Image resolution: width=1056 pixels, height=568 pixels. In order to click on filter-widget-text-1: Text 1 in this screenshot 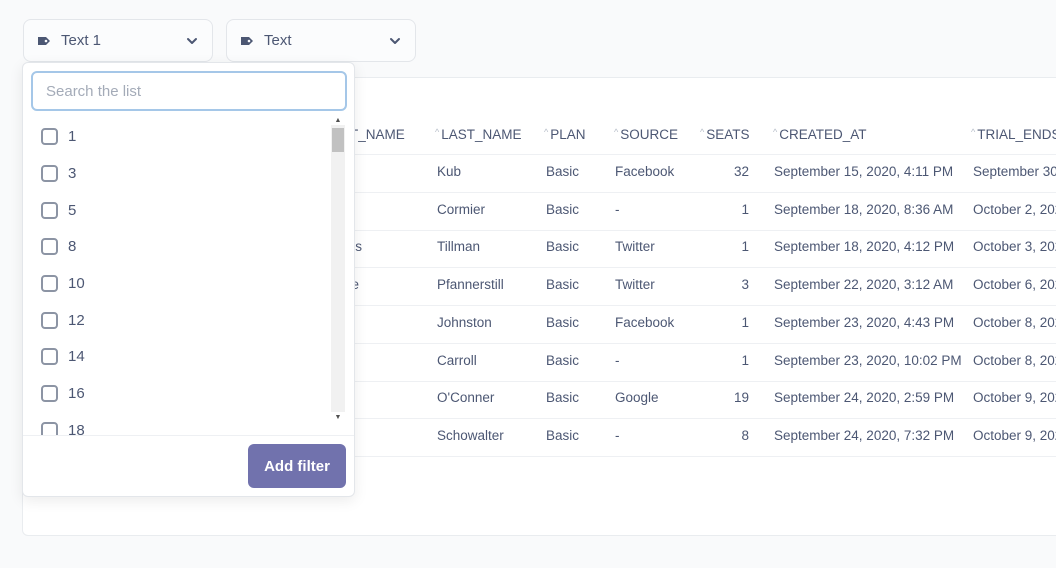, I will do `click(118, 40)`.